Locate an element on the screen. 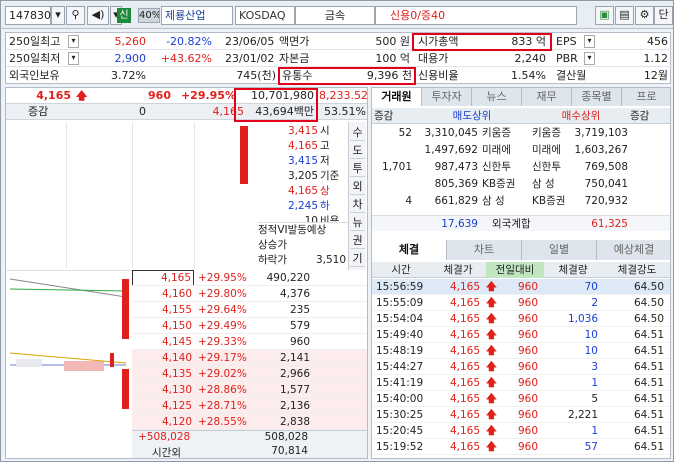 The width and height of the screenshot is (674, 462). trade-qty: 10 is located at coordinates (591, 335).